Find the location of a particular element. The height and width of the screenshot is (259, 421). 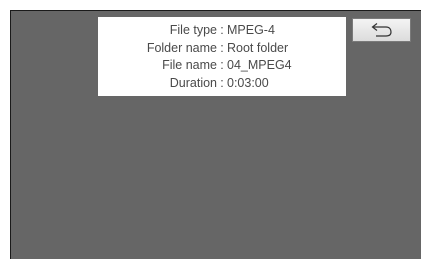

folder-name-row: Folder name : Root folder is located at coordinates (222, 49).